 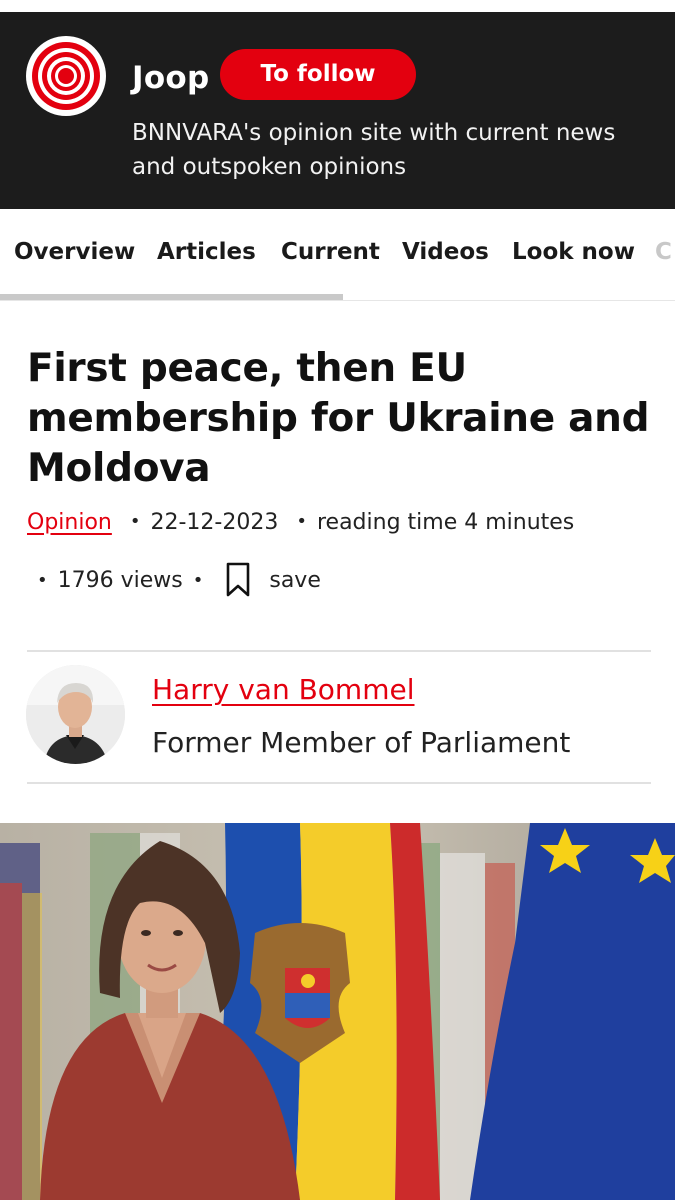 I want to click on tab-overview: Overview, so click(x=74, y=252).